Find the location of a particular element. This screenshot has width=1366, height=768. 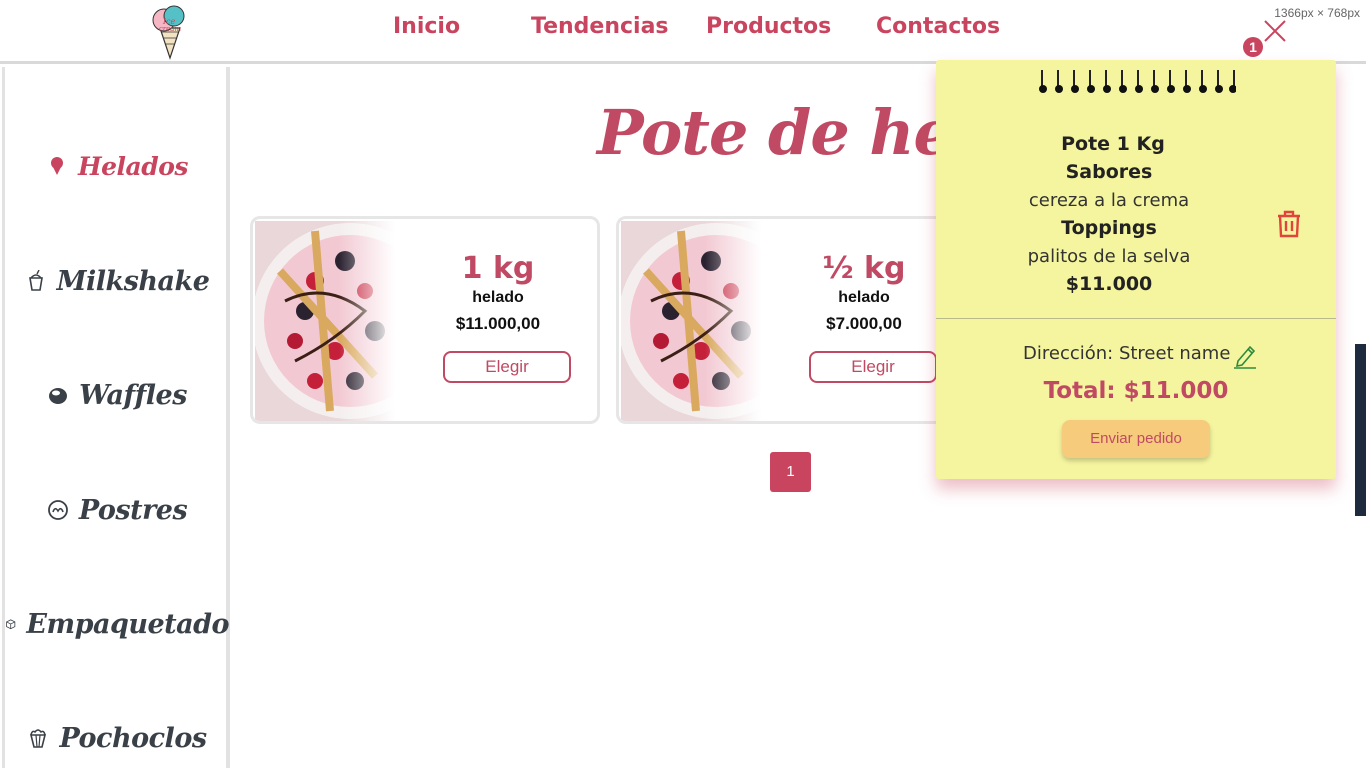

ice-cream-icon is located at coordinates (57, 166).